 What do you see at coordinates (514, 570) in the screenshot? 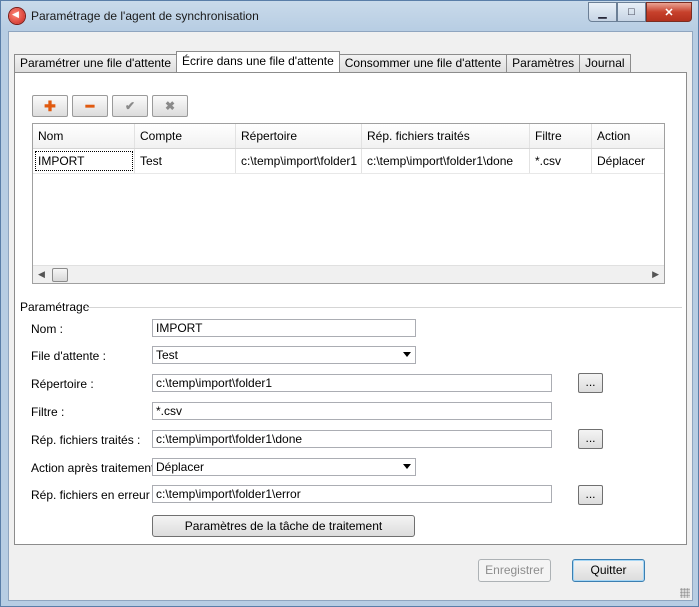
I see `save-button: Enregistrer` at bounding box center [514, 570].